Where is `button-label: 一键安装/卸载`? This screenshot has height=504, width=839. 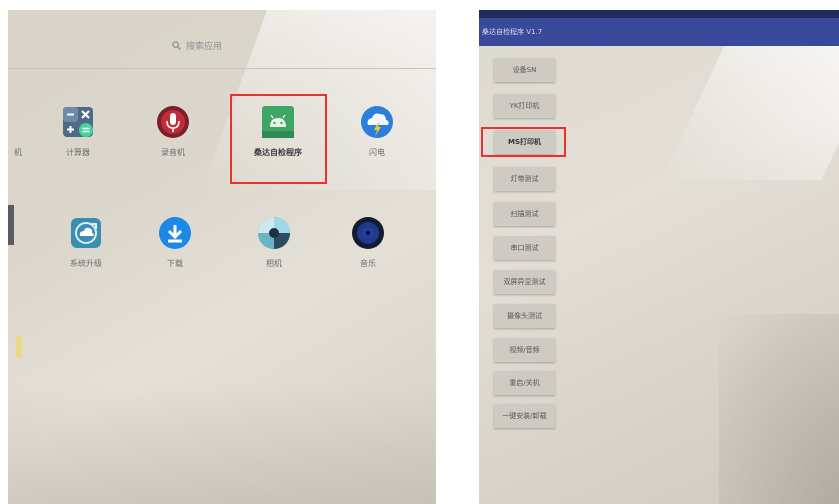
button-label: 一键安装/卸载 is located at coordinates (524, 416).